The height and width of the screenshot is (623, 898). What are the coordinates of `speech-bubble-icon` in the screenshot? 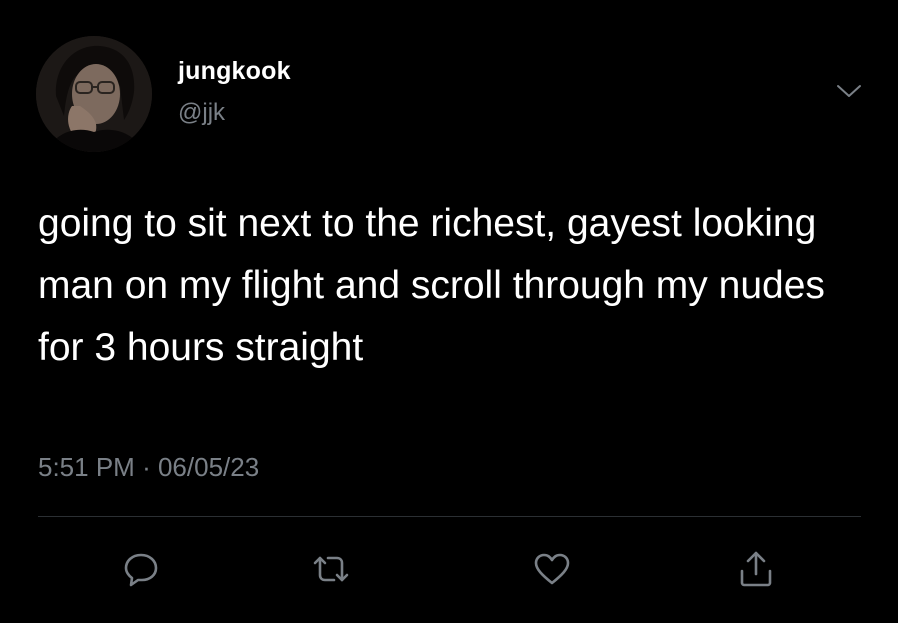 It's located at (141, 570).